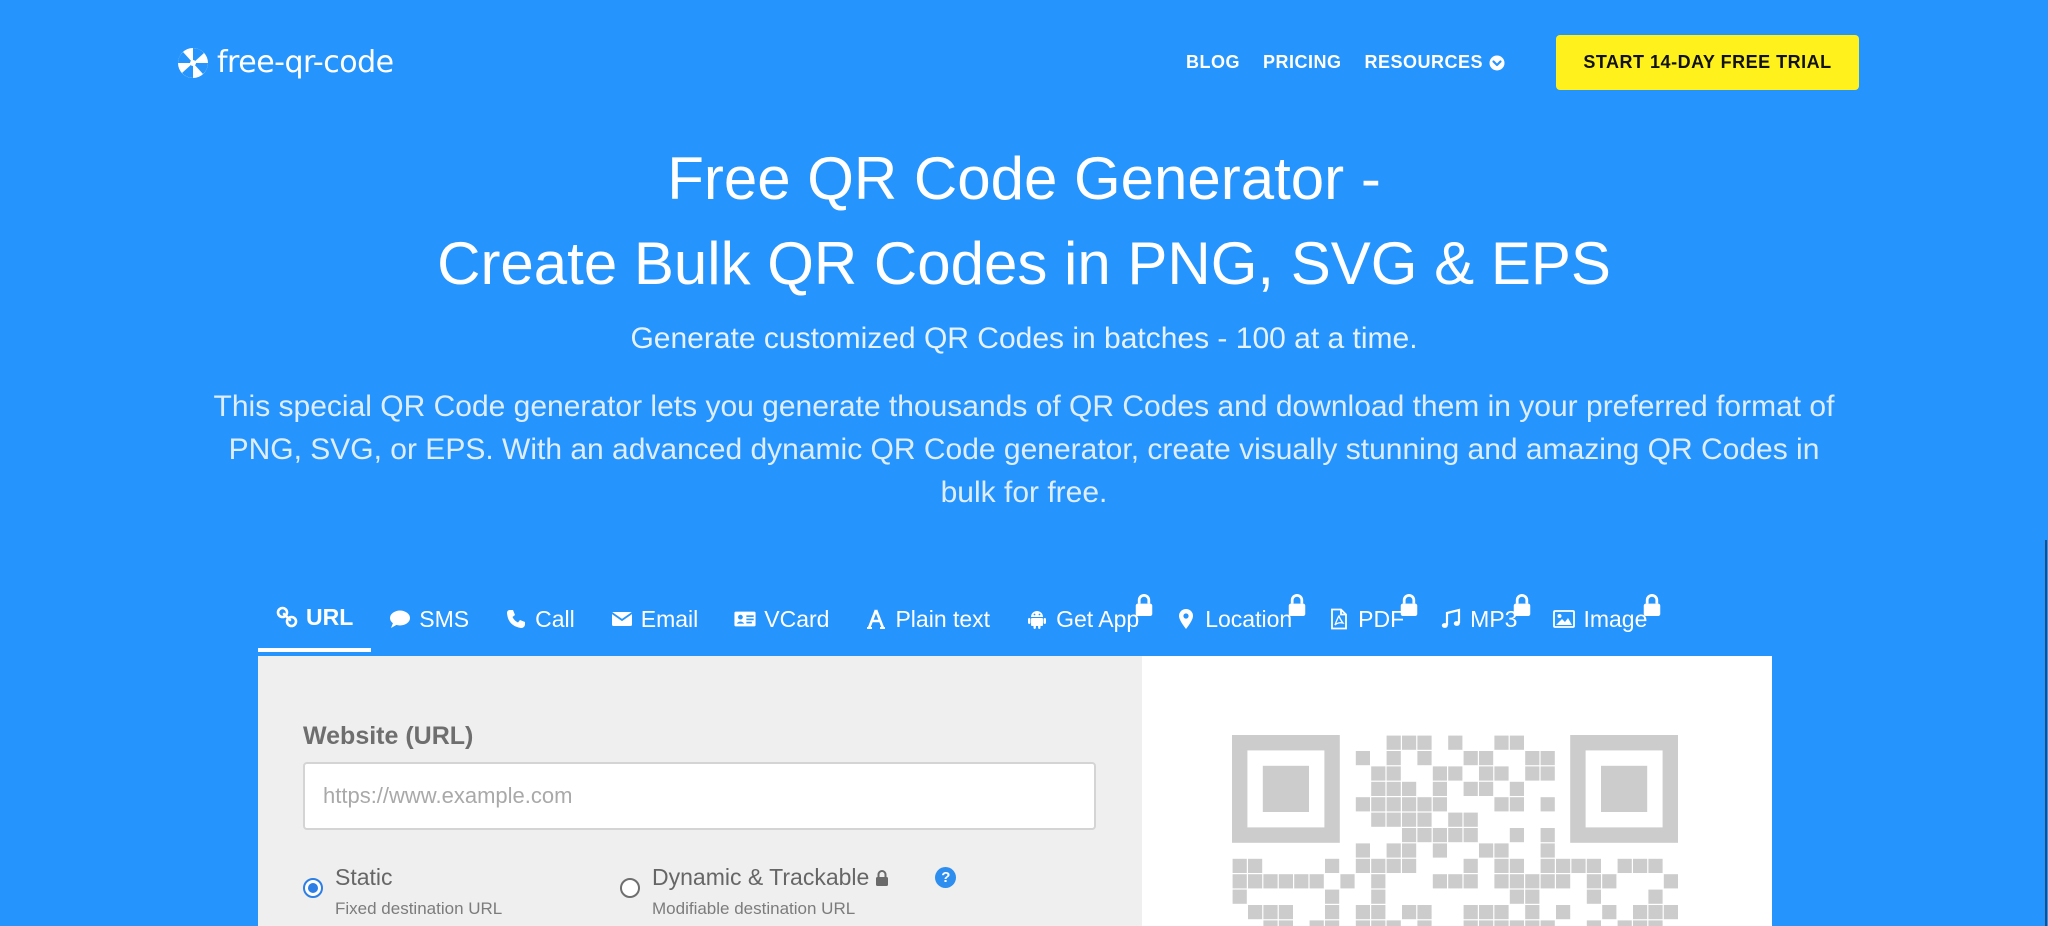  What do you see at coordinates (1024, 178) in the screenshot?
I see `hero-title-line-1: Free QR Code Generator -` at bounding box center [1024, 178].